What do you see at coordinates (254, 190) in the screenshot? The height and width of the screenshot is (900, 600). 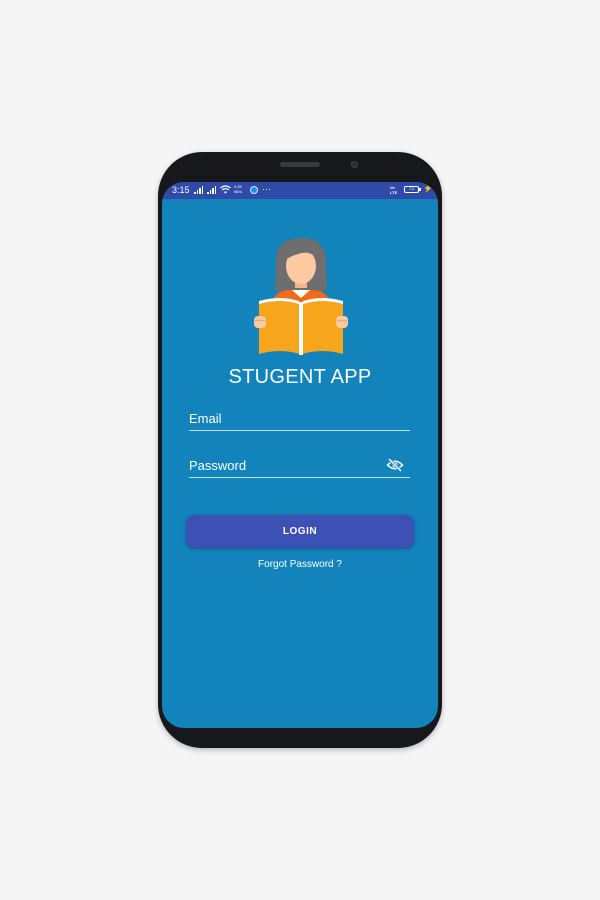 I see `notification-app-icon` at bounding box center [254, 190].